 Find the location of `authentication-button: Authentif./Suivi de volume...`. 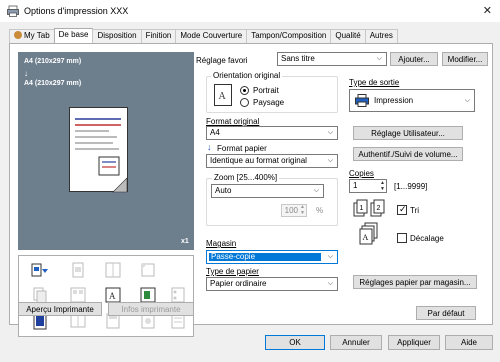

authentication-button: Authentif./Suivi de volume... is located at coordinates (408, 154).